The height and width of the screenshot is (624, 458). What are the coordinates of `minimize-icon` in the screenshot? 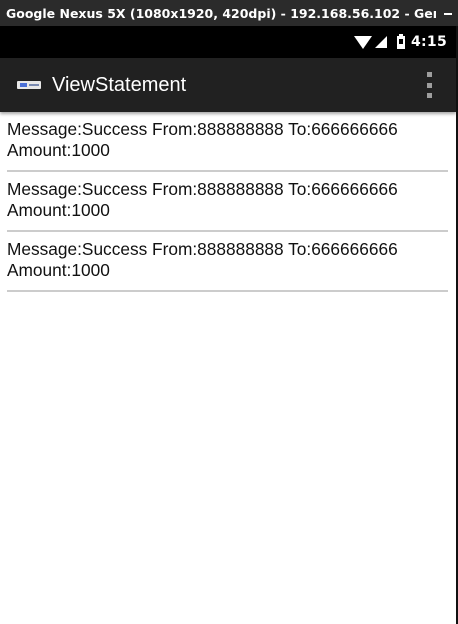 It's located at (448, 12).